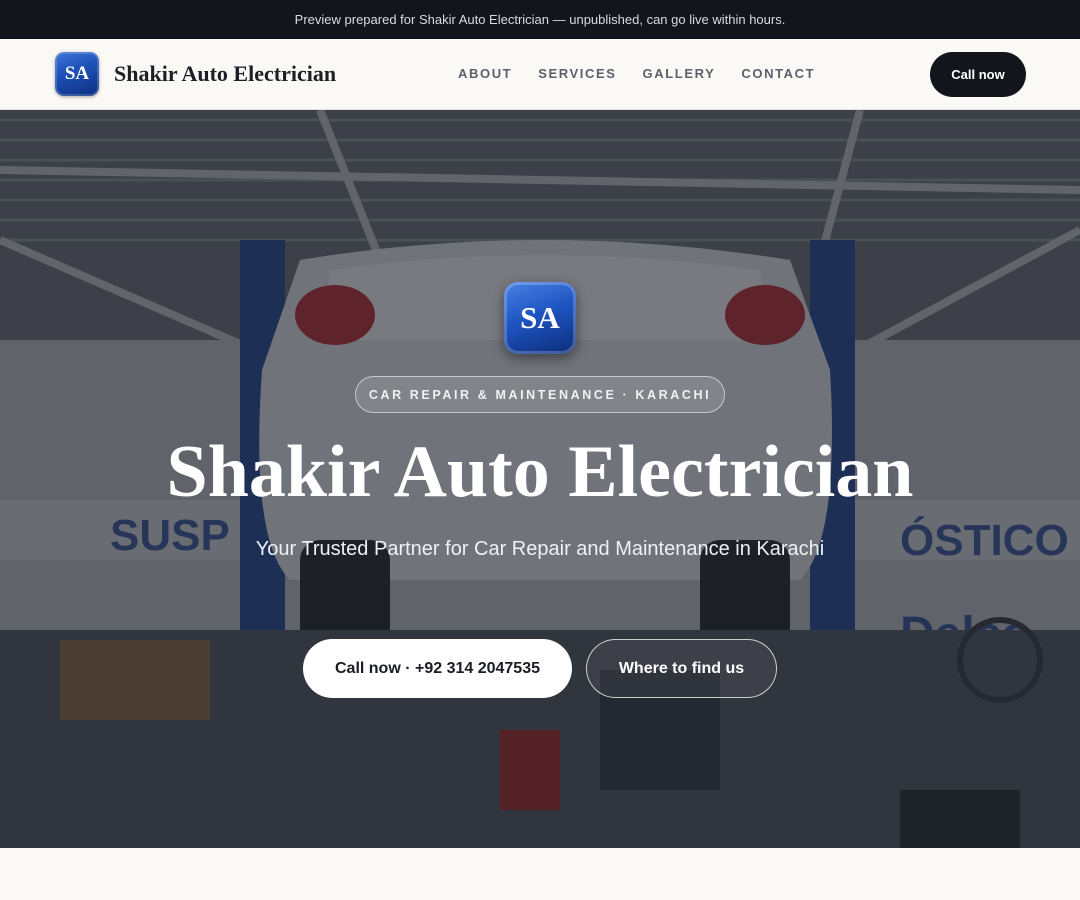 The height and width of the screenshot is (900, 1080). I want to click on hero-call-button: Call now · +92 314 2047535, so click(437, 668).